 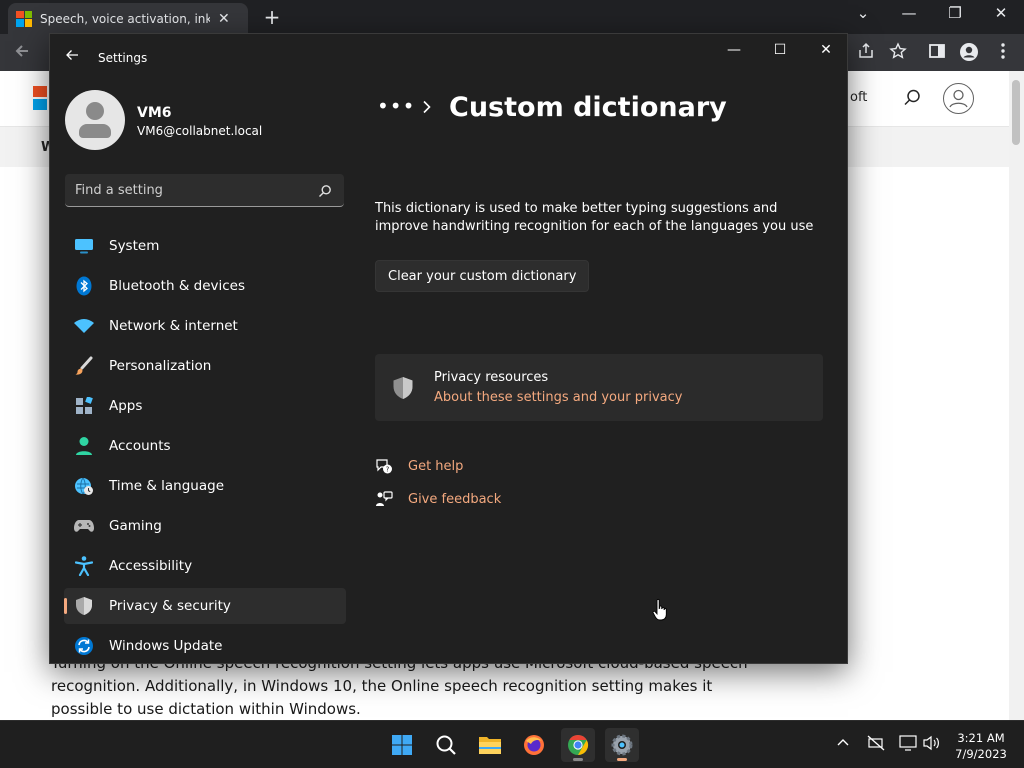 What do you see at coordinates (84, 526) in the screenshot?
I see `gamepad-icon` at bounding box center [84, 526].